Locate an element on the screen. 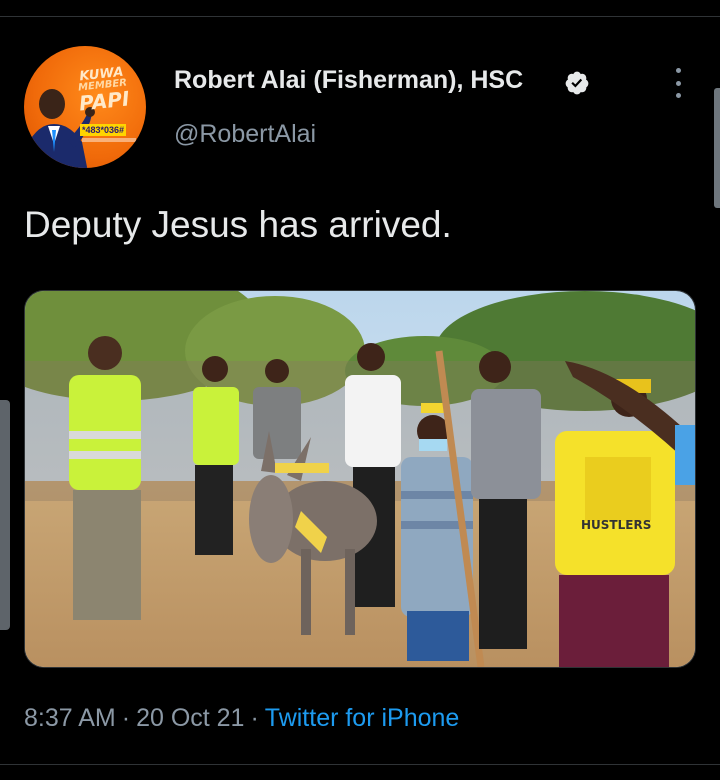 This screenshot has width=720, height=780. verified-badge-icon is located at coordinates (577, 83).